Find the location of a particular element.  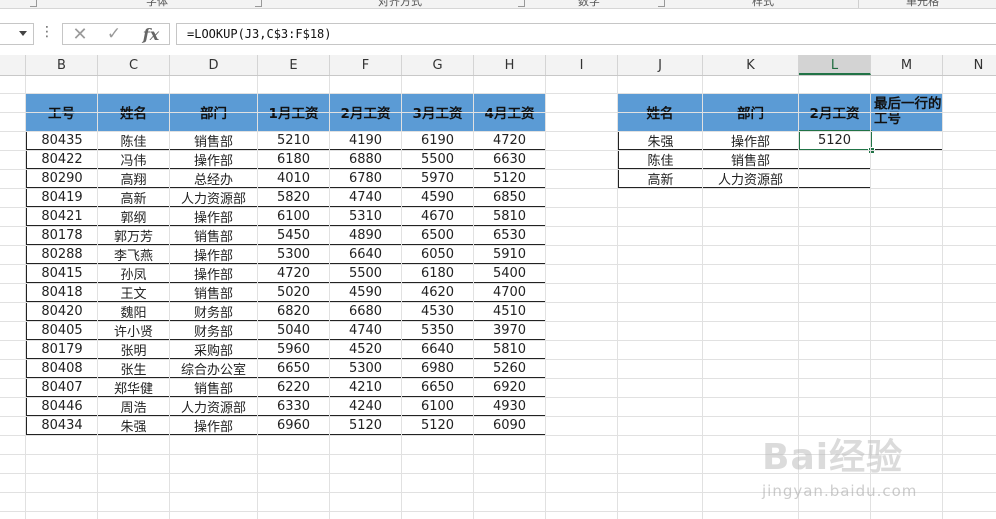

main-table-cell: 5910 is located at coordinates (510, 254).